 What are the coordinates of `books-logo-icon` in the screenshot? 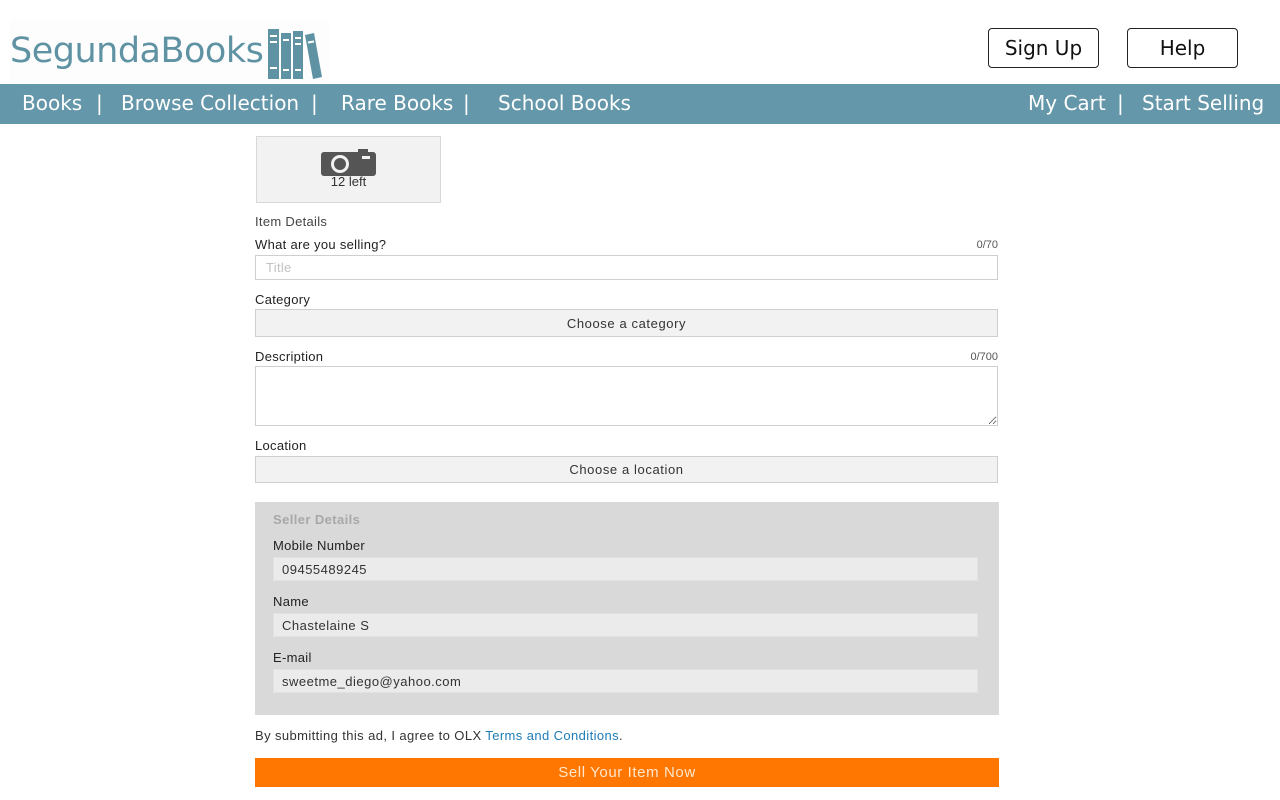 It's located at (295, 51).